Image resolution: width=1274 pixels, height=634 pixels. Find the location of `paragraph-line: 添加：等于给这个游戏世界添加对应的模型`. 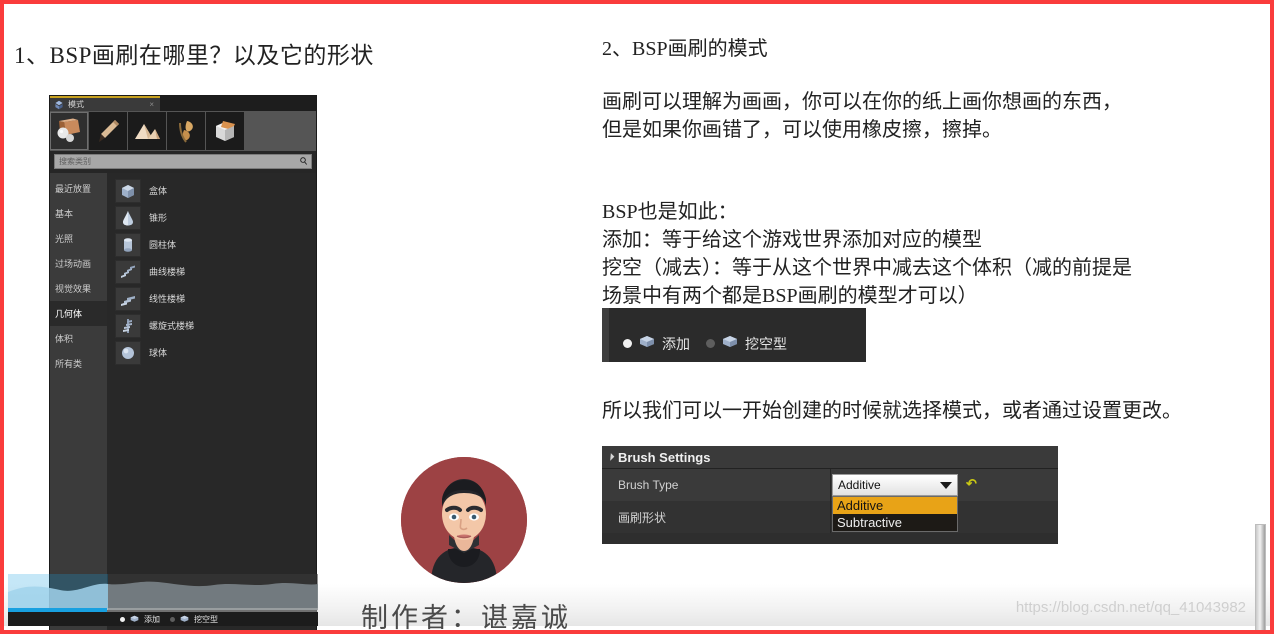

paragraph-line: 添加：等于给这个游戏世界添加对应的模型 is located at coordinates (792, 240).